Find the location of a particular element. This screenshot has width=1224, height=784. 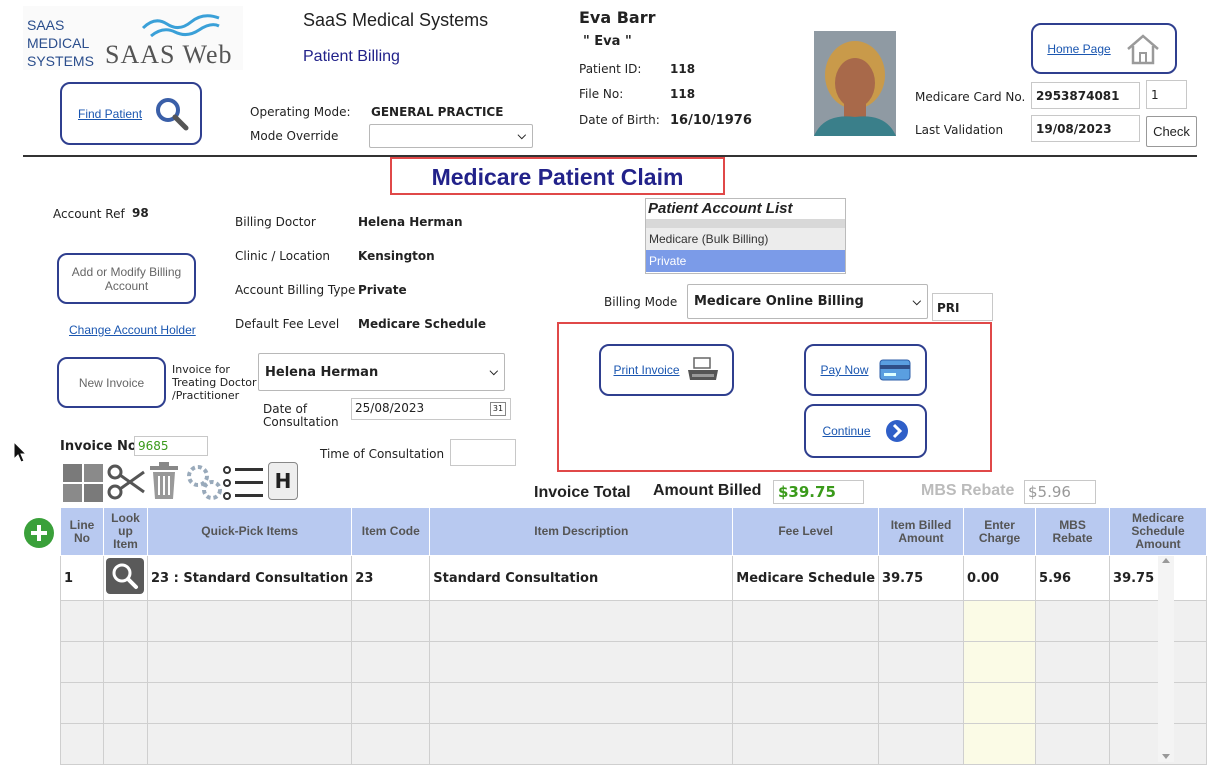

account-ref-label: Account Ref is located at coordinates (89, 214).